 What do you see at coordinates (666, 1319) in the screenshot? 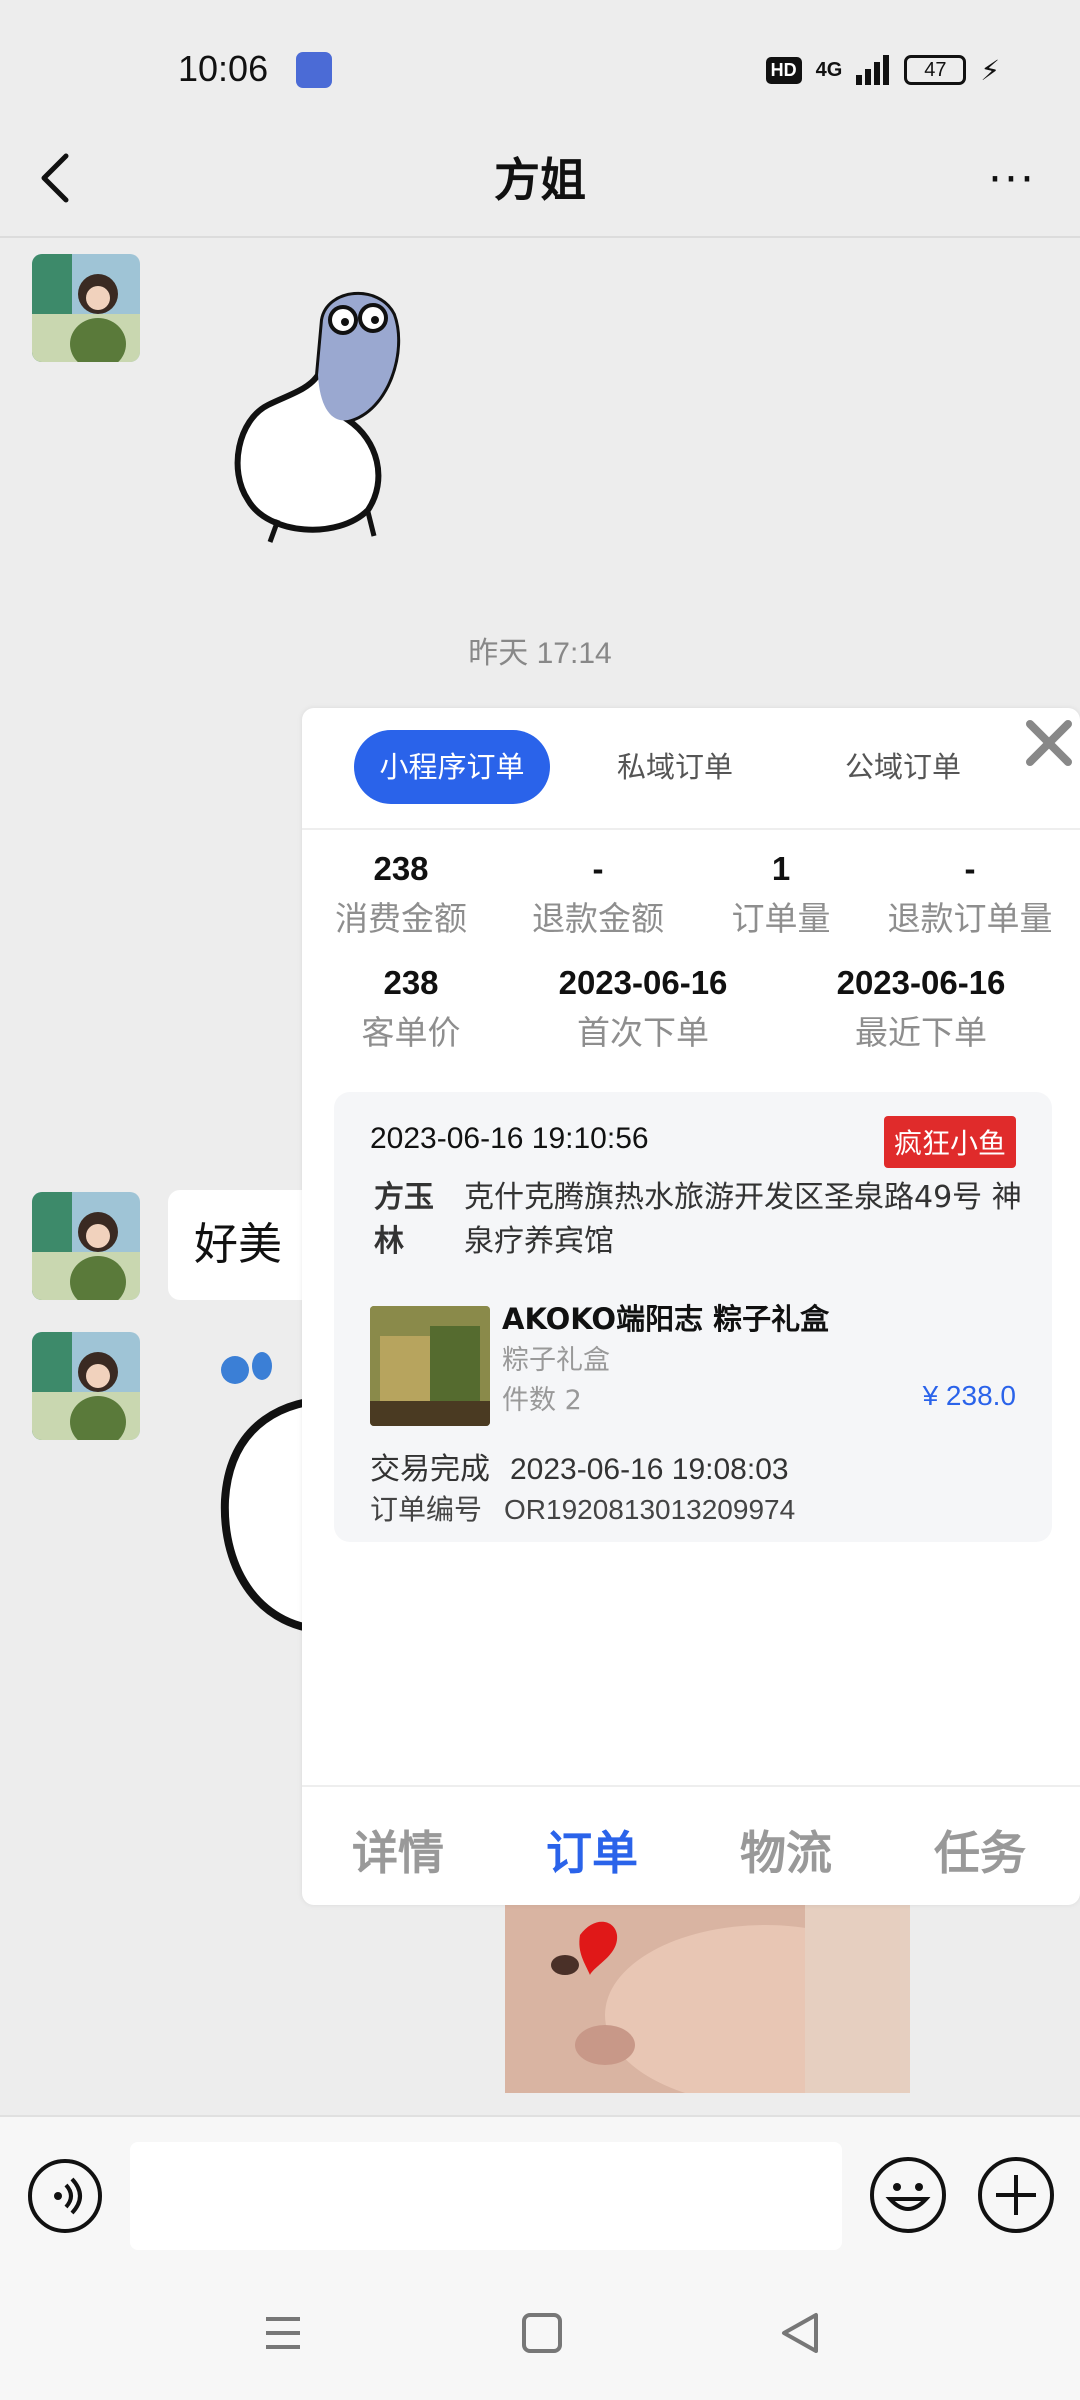
I see `product-name: AKOKO端阳志 粽子礼盒` at bounding box center [666, 1319].